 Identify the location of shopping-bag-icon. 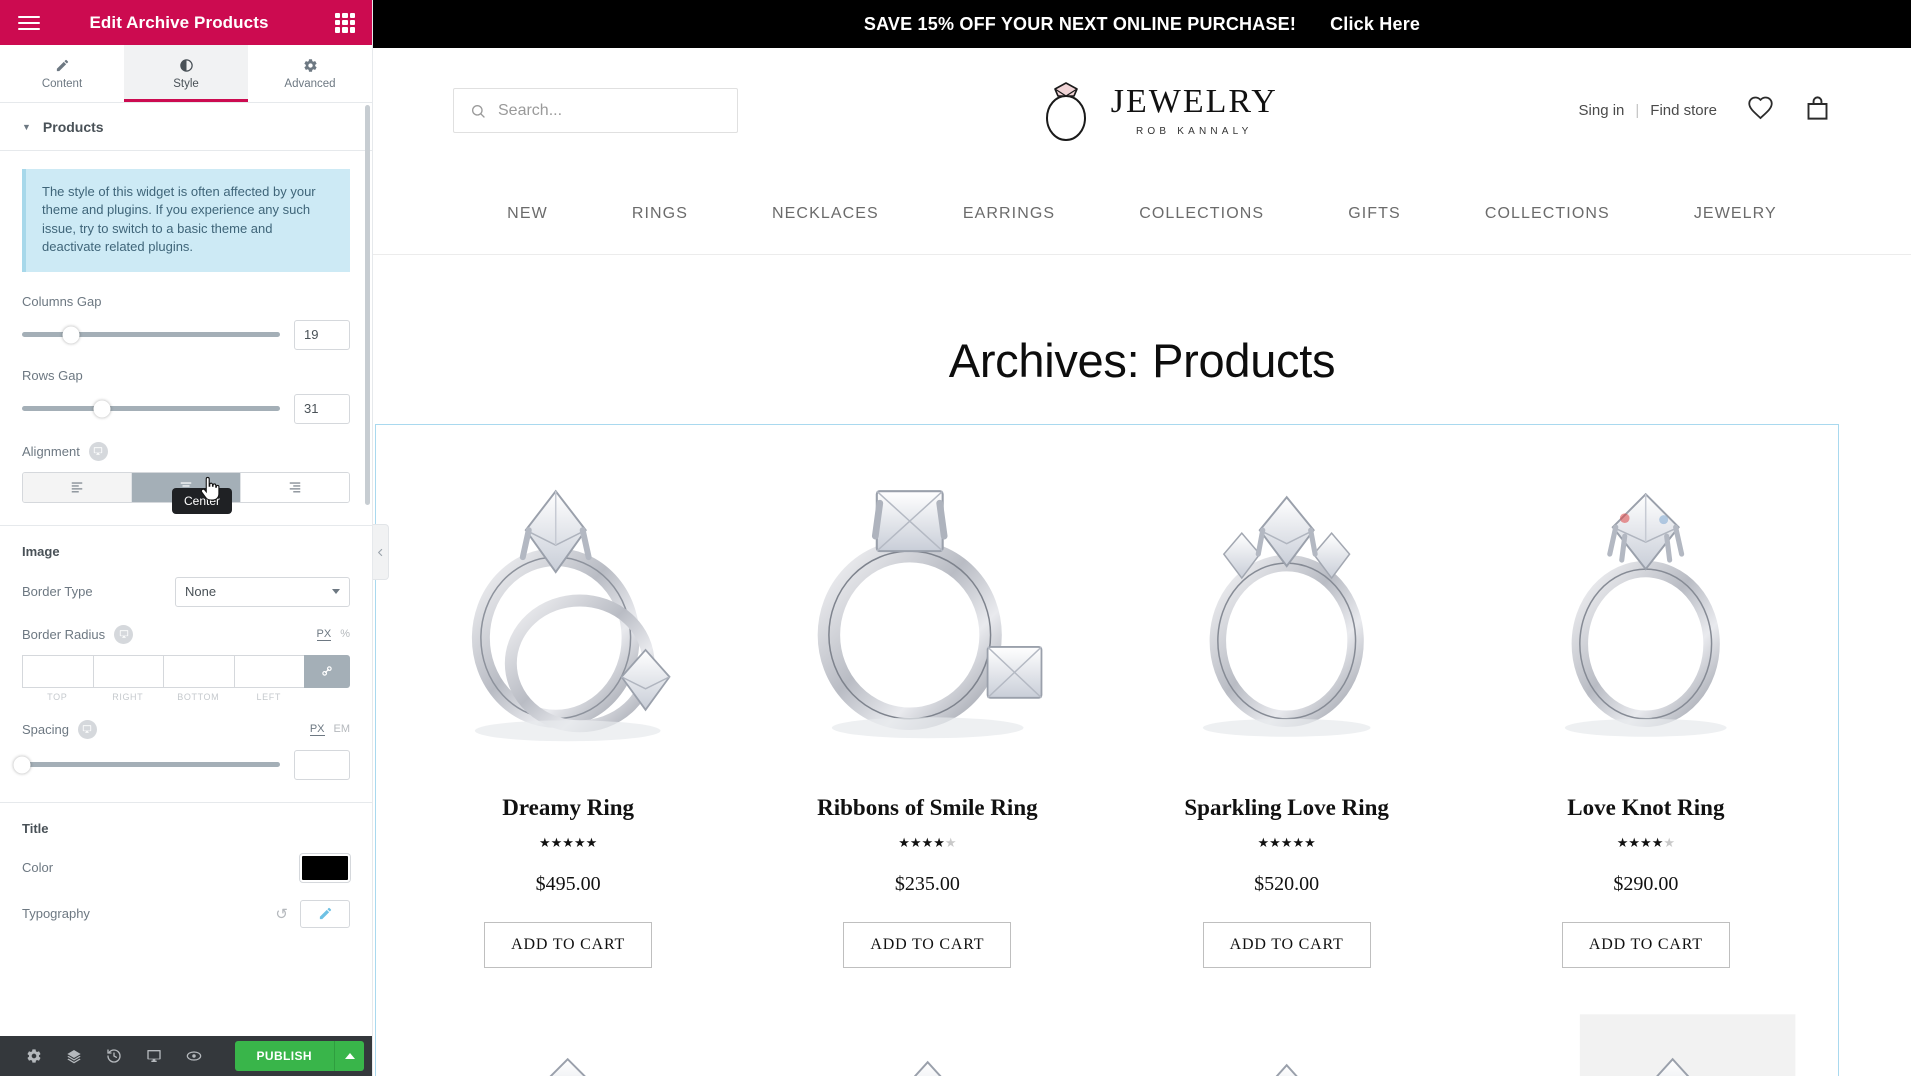
(1817, 111).